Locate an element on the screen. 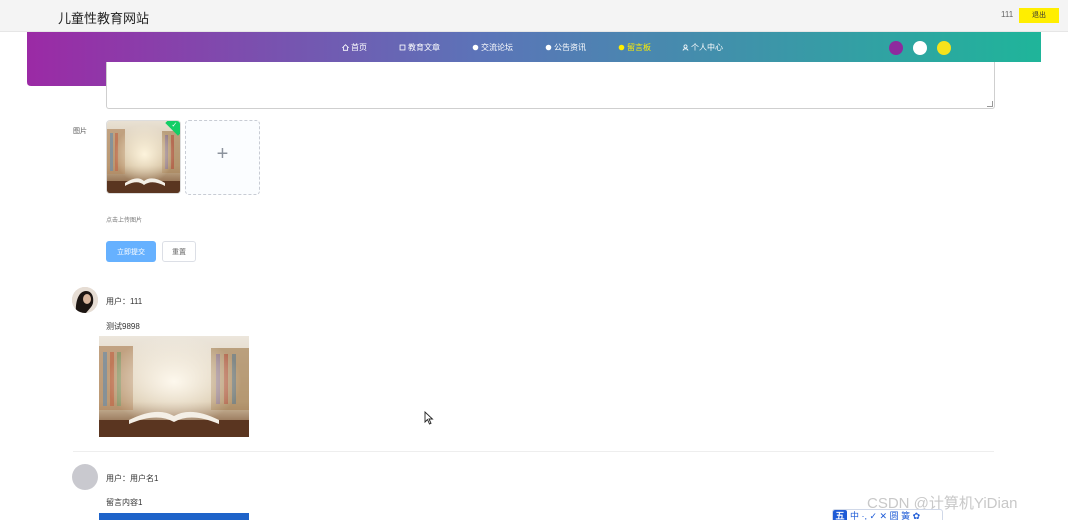 The height and width of the screenshot is (520, 1068). avatar-photo is located at coordinates (85, 300).